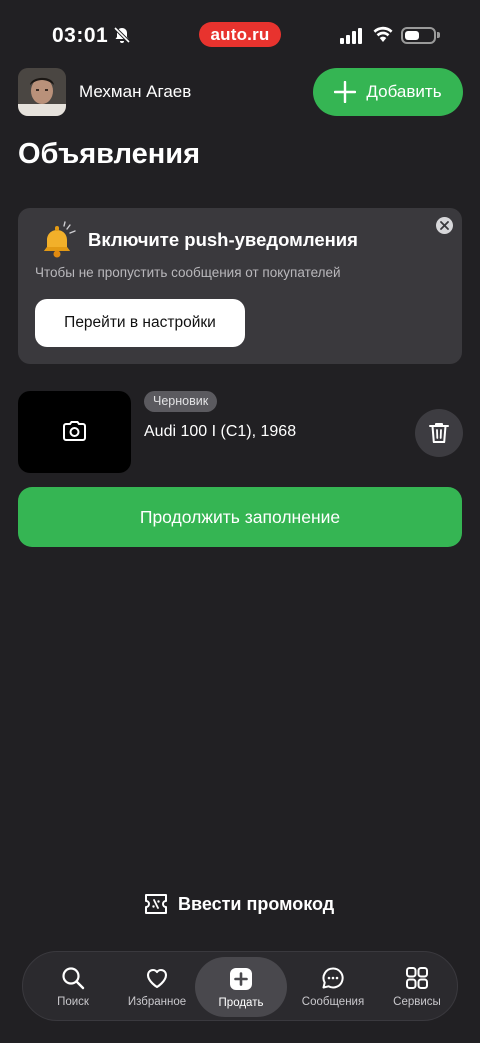 This screenshot has height=1043, width=480. What do you see at coordinates (122, 35) in the screenshot?
I see `bell-off-icon` at bounding box center [122, 35].